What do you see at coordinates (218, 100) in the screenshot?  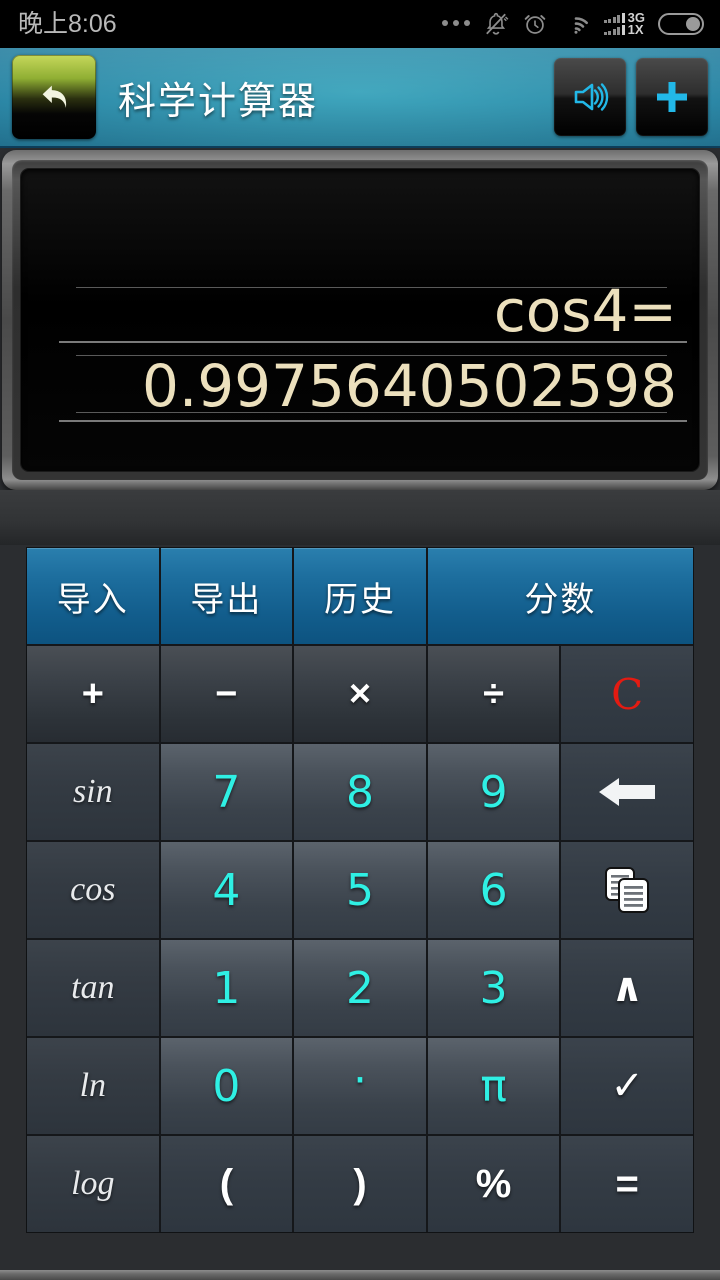 I see `page-title: 科学计算器` at bounding box center [218, 100].